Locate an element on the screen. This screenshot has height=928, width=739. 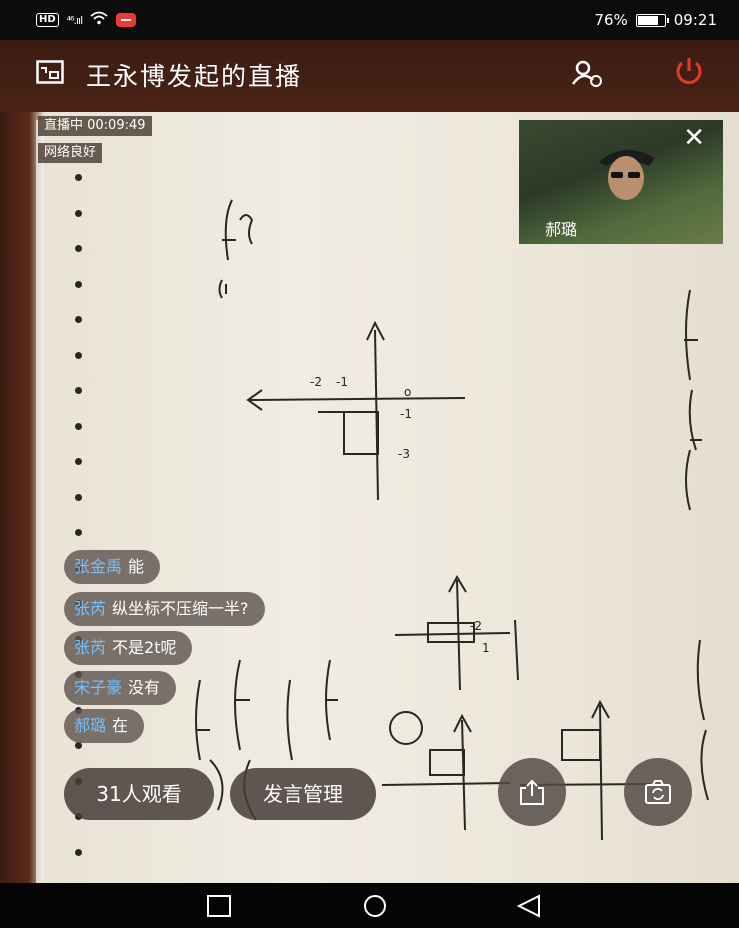
viewers-button: 31人观看 is located at coordinates (139, 794).